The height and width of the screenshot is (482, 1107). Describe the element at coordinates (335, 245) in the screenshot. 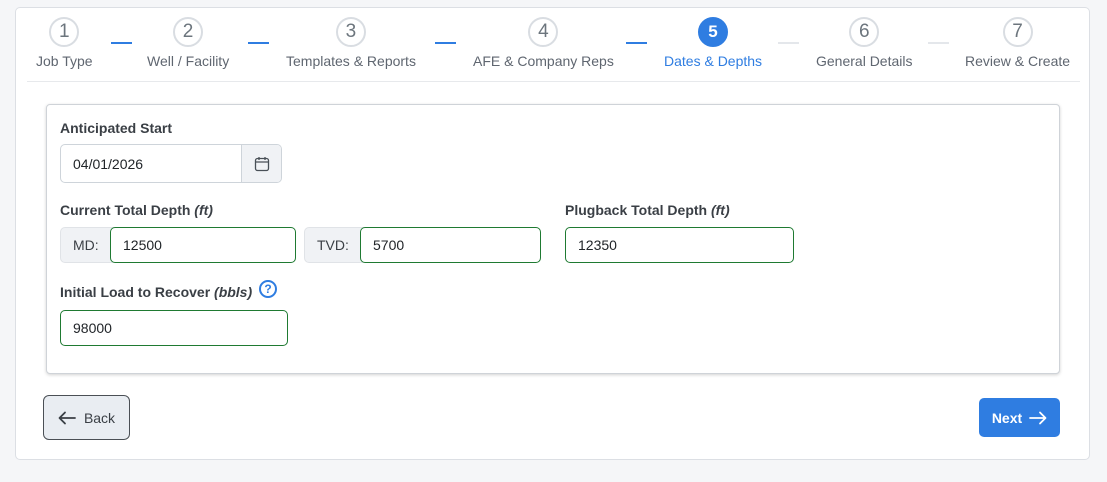

I see `tvd-addon: TVD:` at that location.